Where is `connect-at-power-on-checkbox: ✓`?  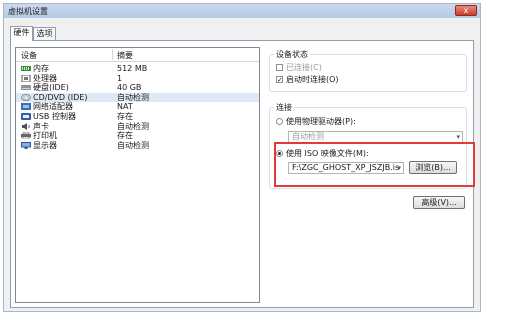
connect-at-power-on-checkbox: ✓ is located at coordinates (279, 80).